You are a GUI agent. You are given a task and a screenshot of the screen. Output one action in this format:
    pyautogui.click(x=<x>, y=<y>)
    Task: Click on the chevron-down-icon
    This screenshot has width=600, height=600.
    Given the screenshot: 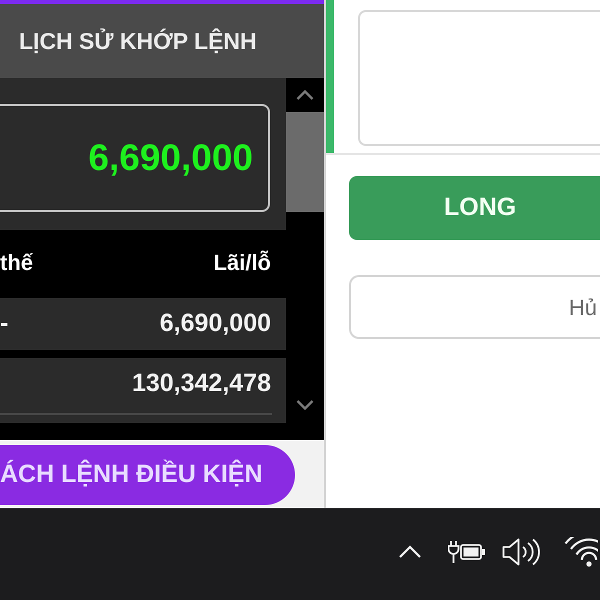 What is the action you would take?
    pyautogui.click(x=305, y=405)
    